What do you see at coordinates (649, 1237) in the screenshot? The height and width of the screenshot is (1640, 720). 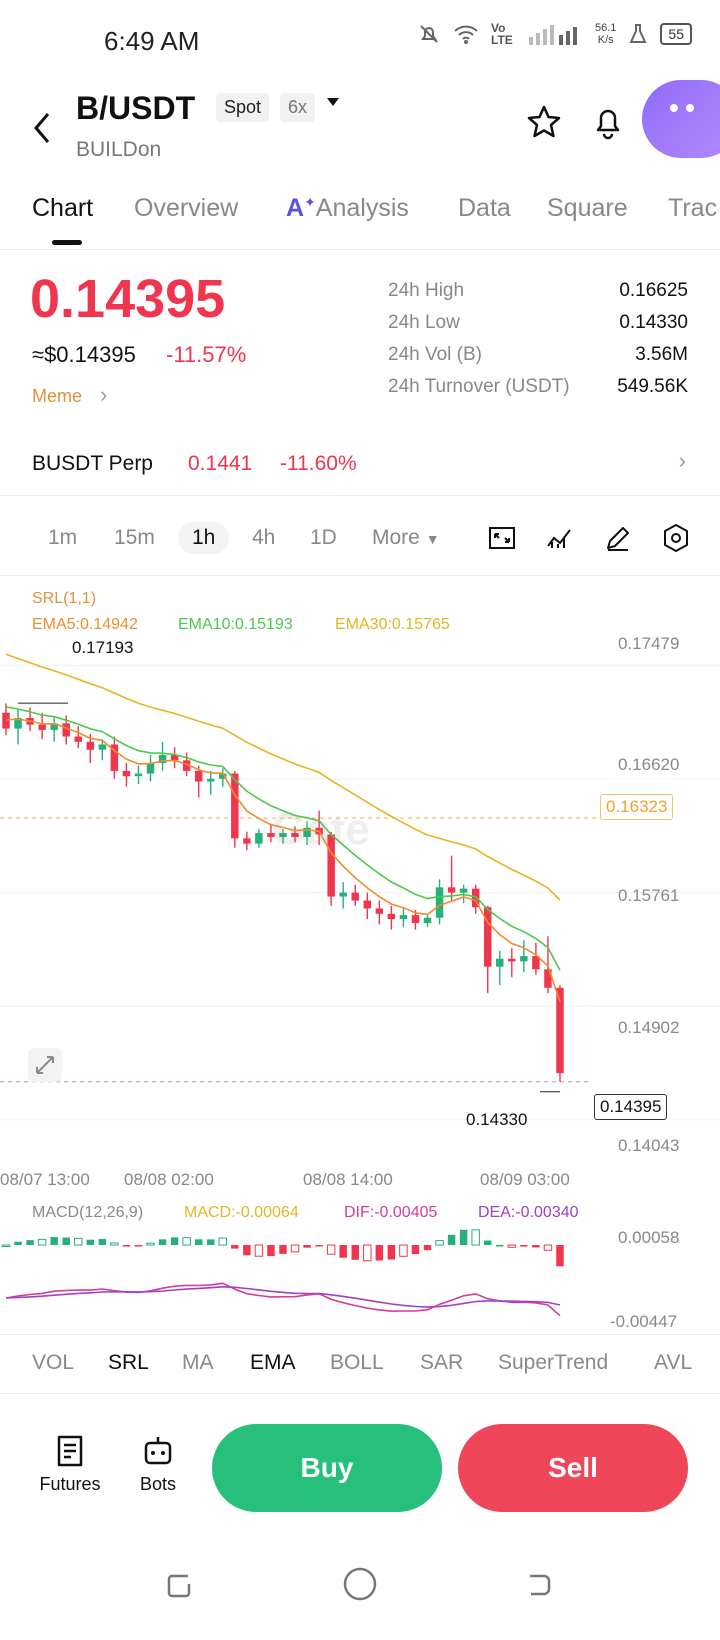 I see `macd-top-tick: 0.00058` at bounding box center [649, 1237].